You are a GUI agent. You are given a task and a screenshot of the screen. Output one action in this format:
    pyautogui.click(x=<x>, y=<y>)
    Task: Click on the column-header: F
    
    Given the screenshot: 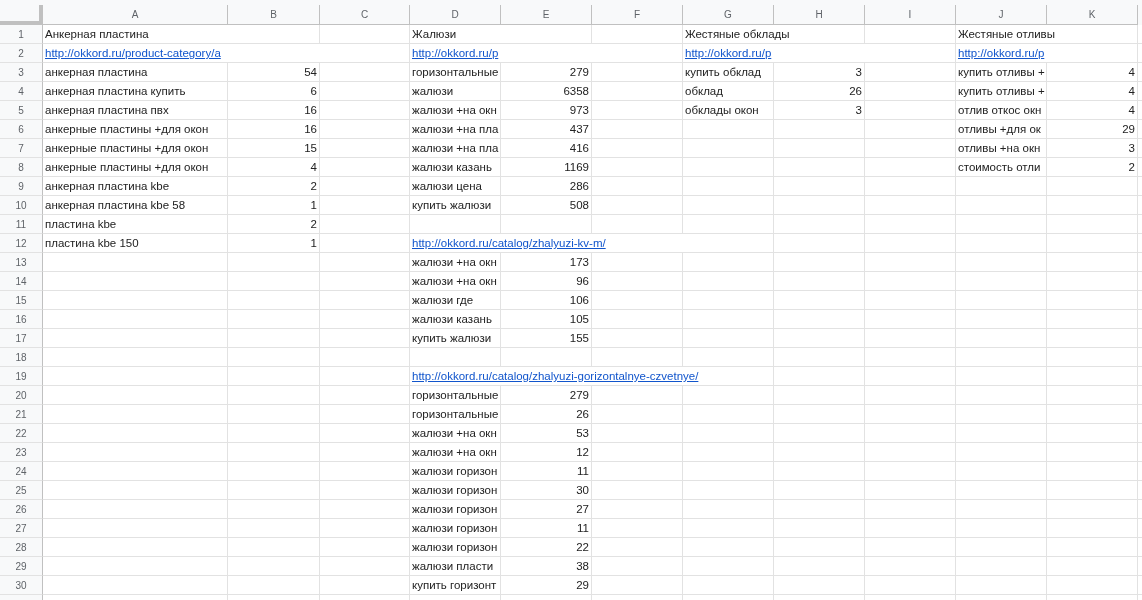 What is the action you would take?
    pyautogui.click(x=637, y=15)
    